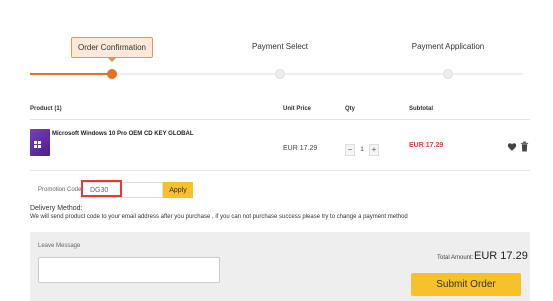  Describe the element at coordinates (448, 46) in the screenshot. I see `step-payment-application: Payment Application` at that location.